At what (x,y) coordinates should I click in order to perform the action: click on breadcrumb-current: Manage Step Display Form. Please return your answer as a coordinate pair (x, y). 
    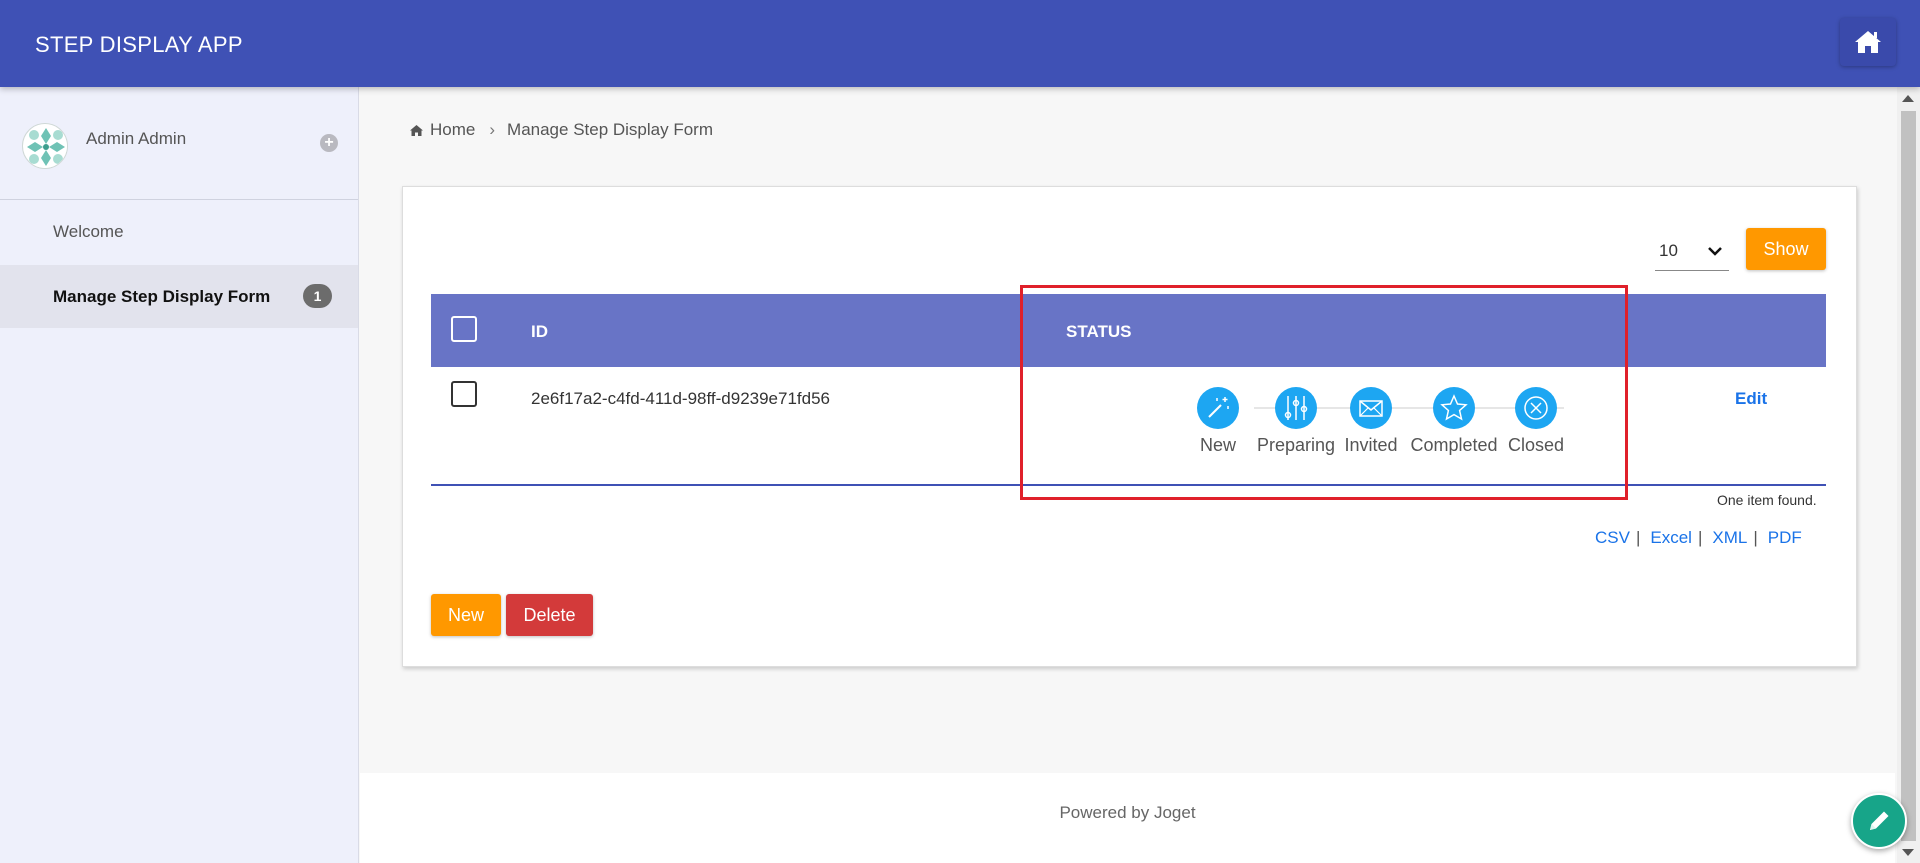
    Looking at the image, I should click on (610, 129).